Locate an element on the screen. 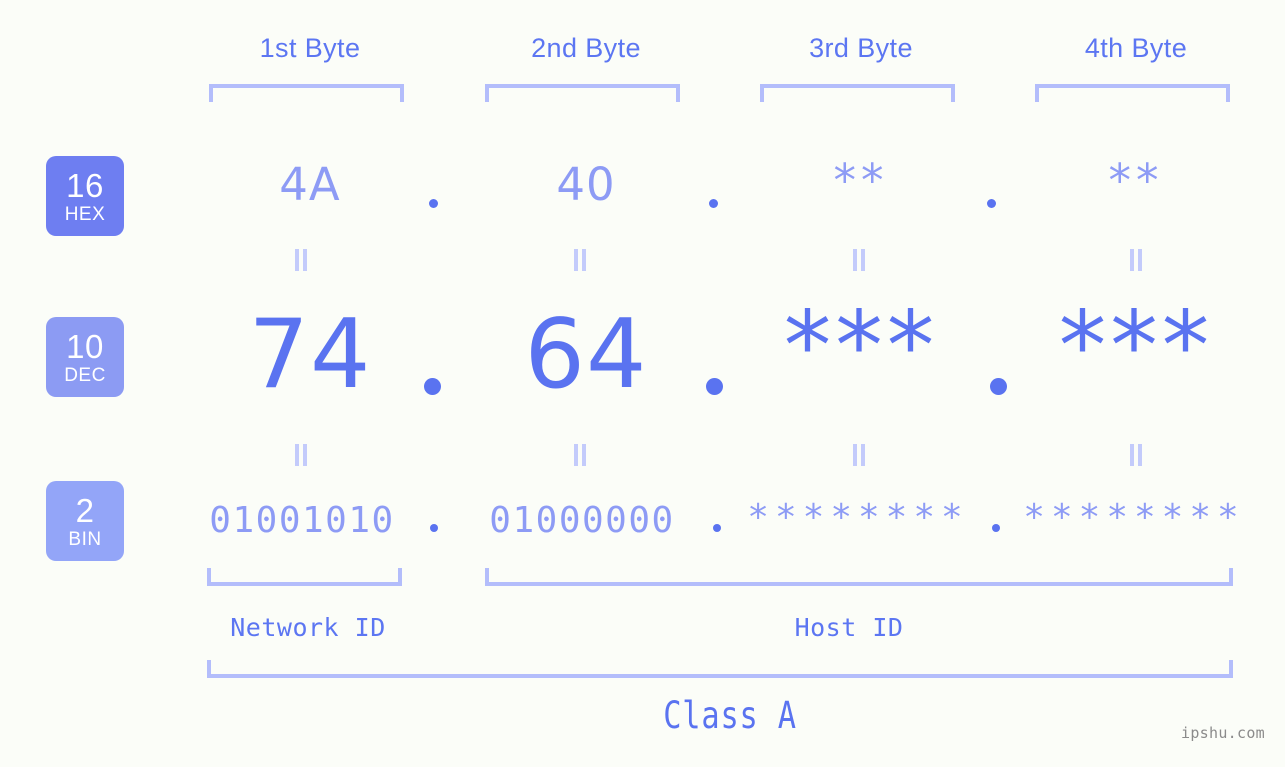 The width and height of the screenshot is (1285, 767). byte-header-label-4: 4th Byte is located at coordinates (1136, 48).